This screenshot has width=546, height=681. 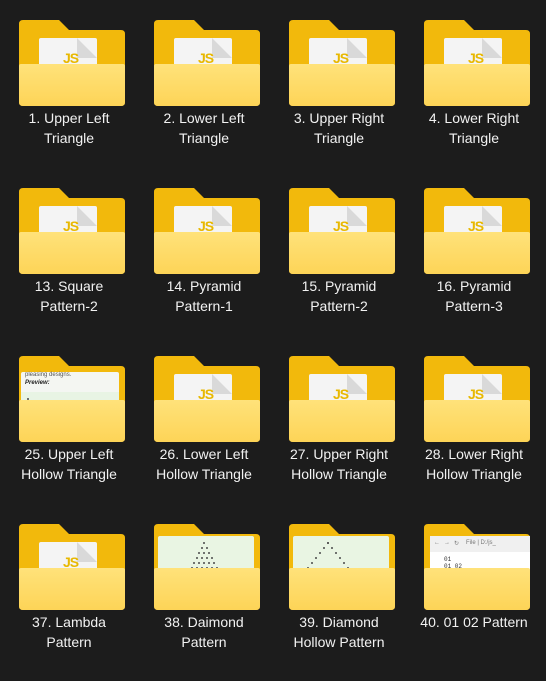 What do you see at coordinates (339, 128) in the screenshot?
I see `folder-name: 3. Upper Right Triangle` at bounding box center [339, 128].